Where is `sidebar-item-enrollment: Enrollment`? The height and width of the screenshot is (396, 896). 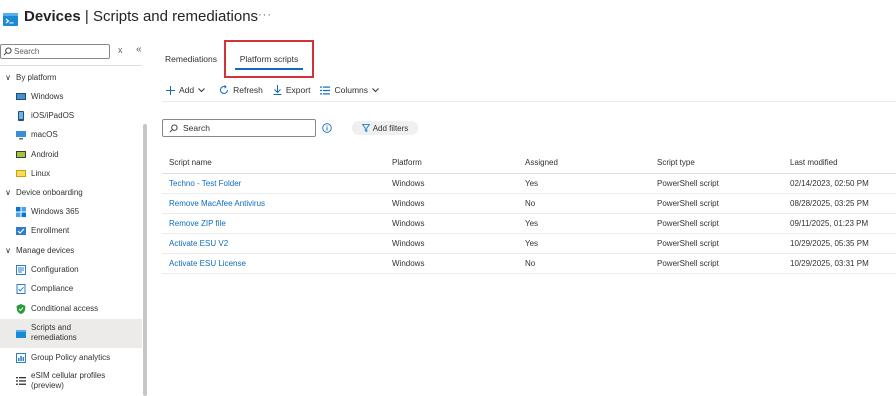
sidebar-item-enrollment: Enrollment is located at coordinates (71, 231).